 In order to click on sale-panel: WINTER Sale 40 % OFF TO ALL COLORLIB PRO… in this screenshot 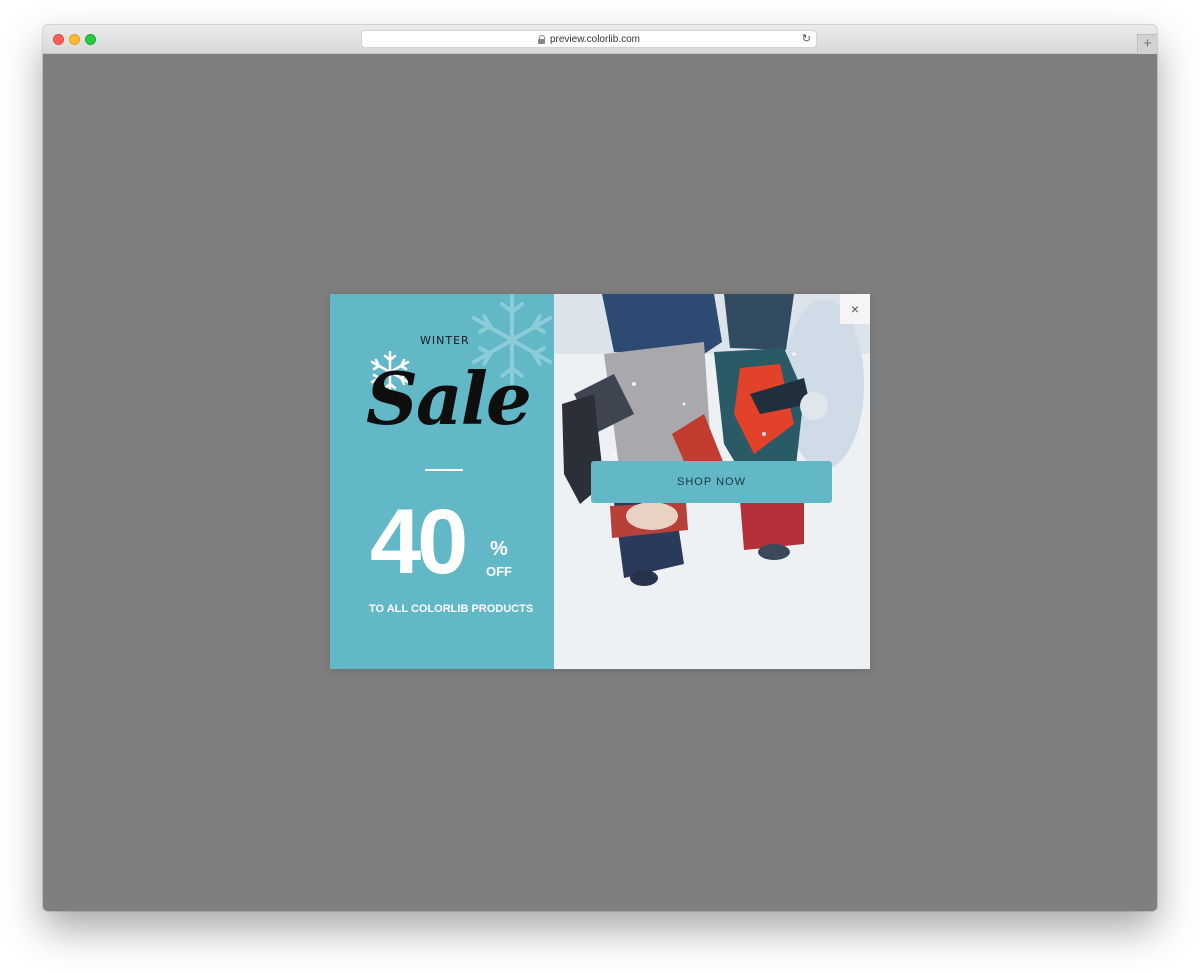, I will do `click(442, 481)`.